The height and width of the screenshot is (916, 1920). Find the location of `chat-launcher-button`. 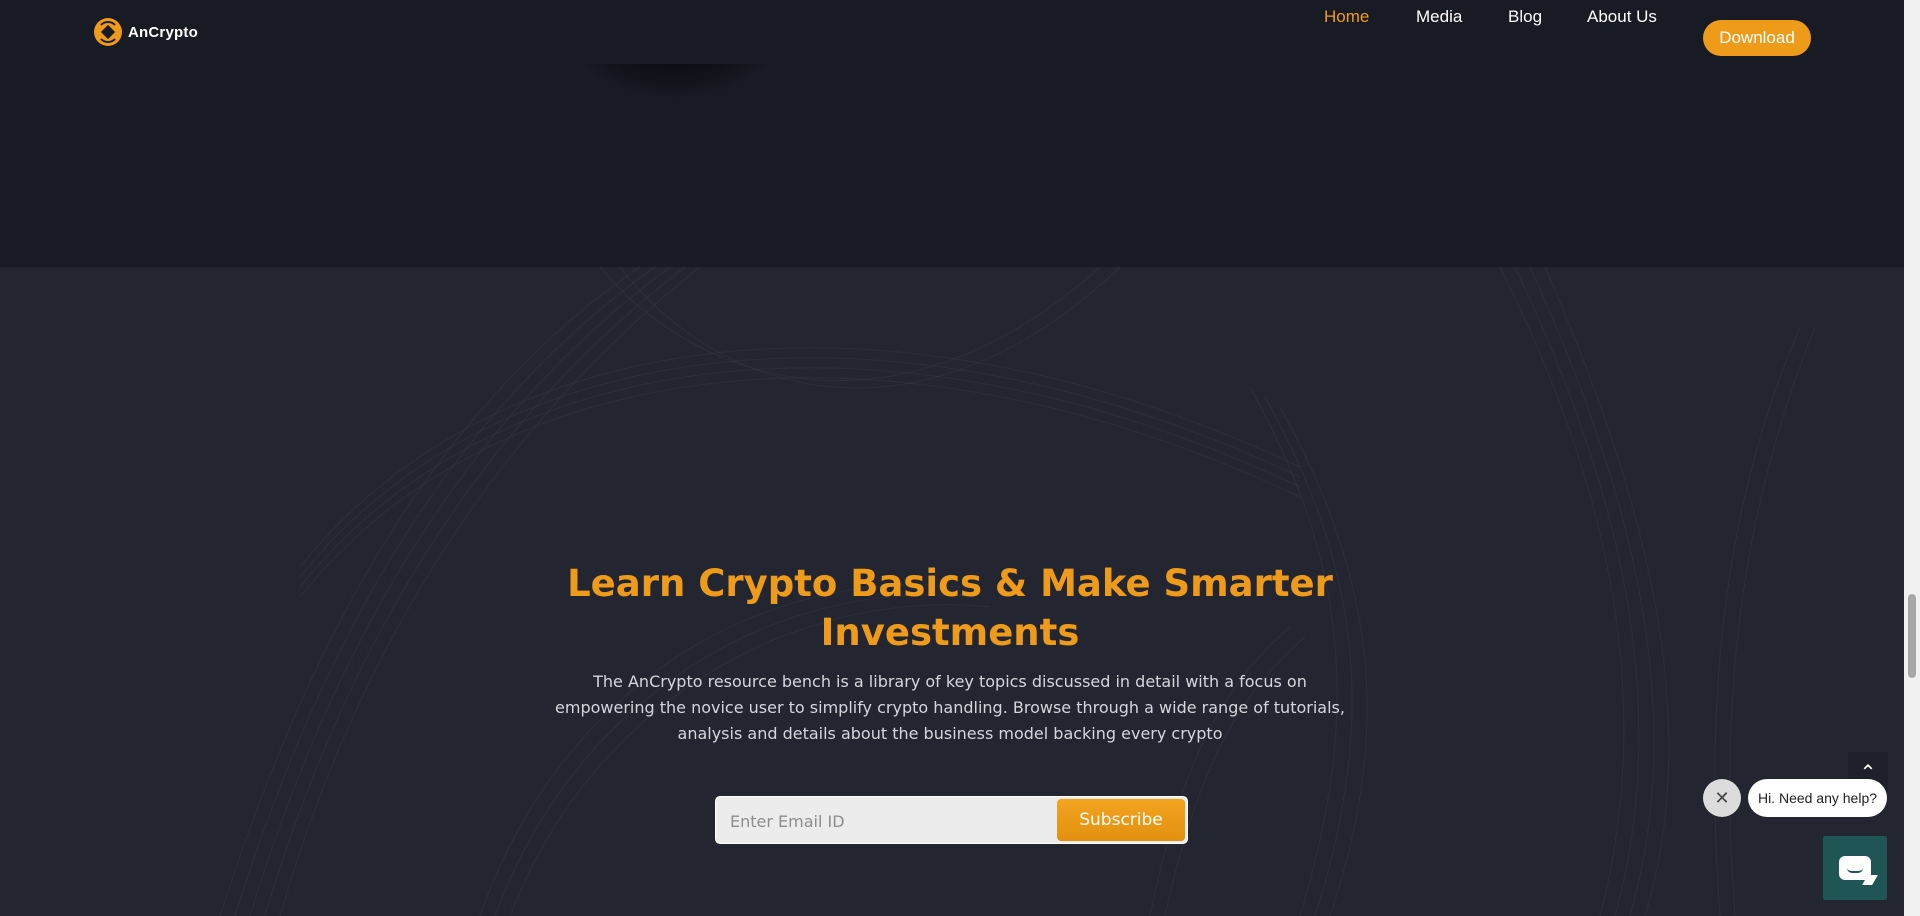

chat-launcher-button is located at coordinates (1855, 868).